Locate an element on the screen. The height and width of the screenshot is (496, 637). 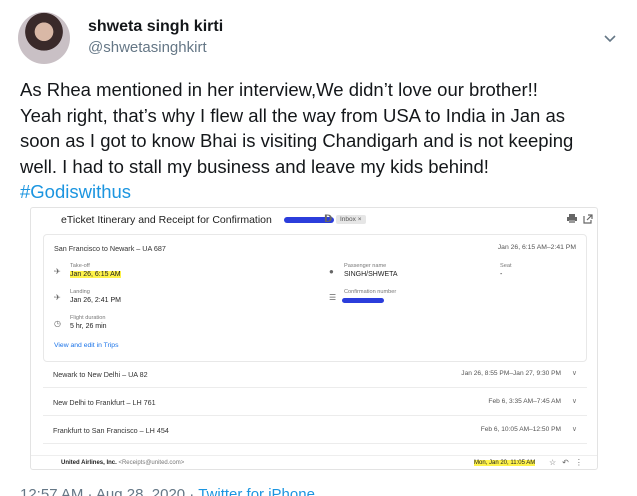
reply-icon: ↶ is located at coordinates (568, 462).